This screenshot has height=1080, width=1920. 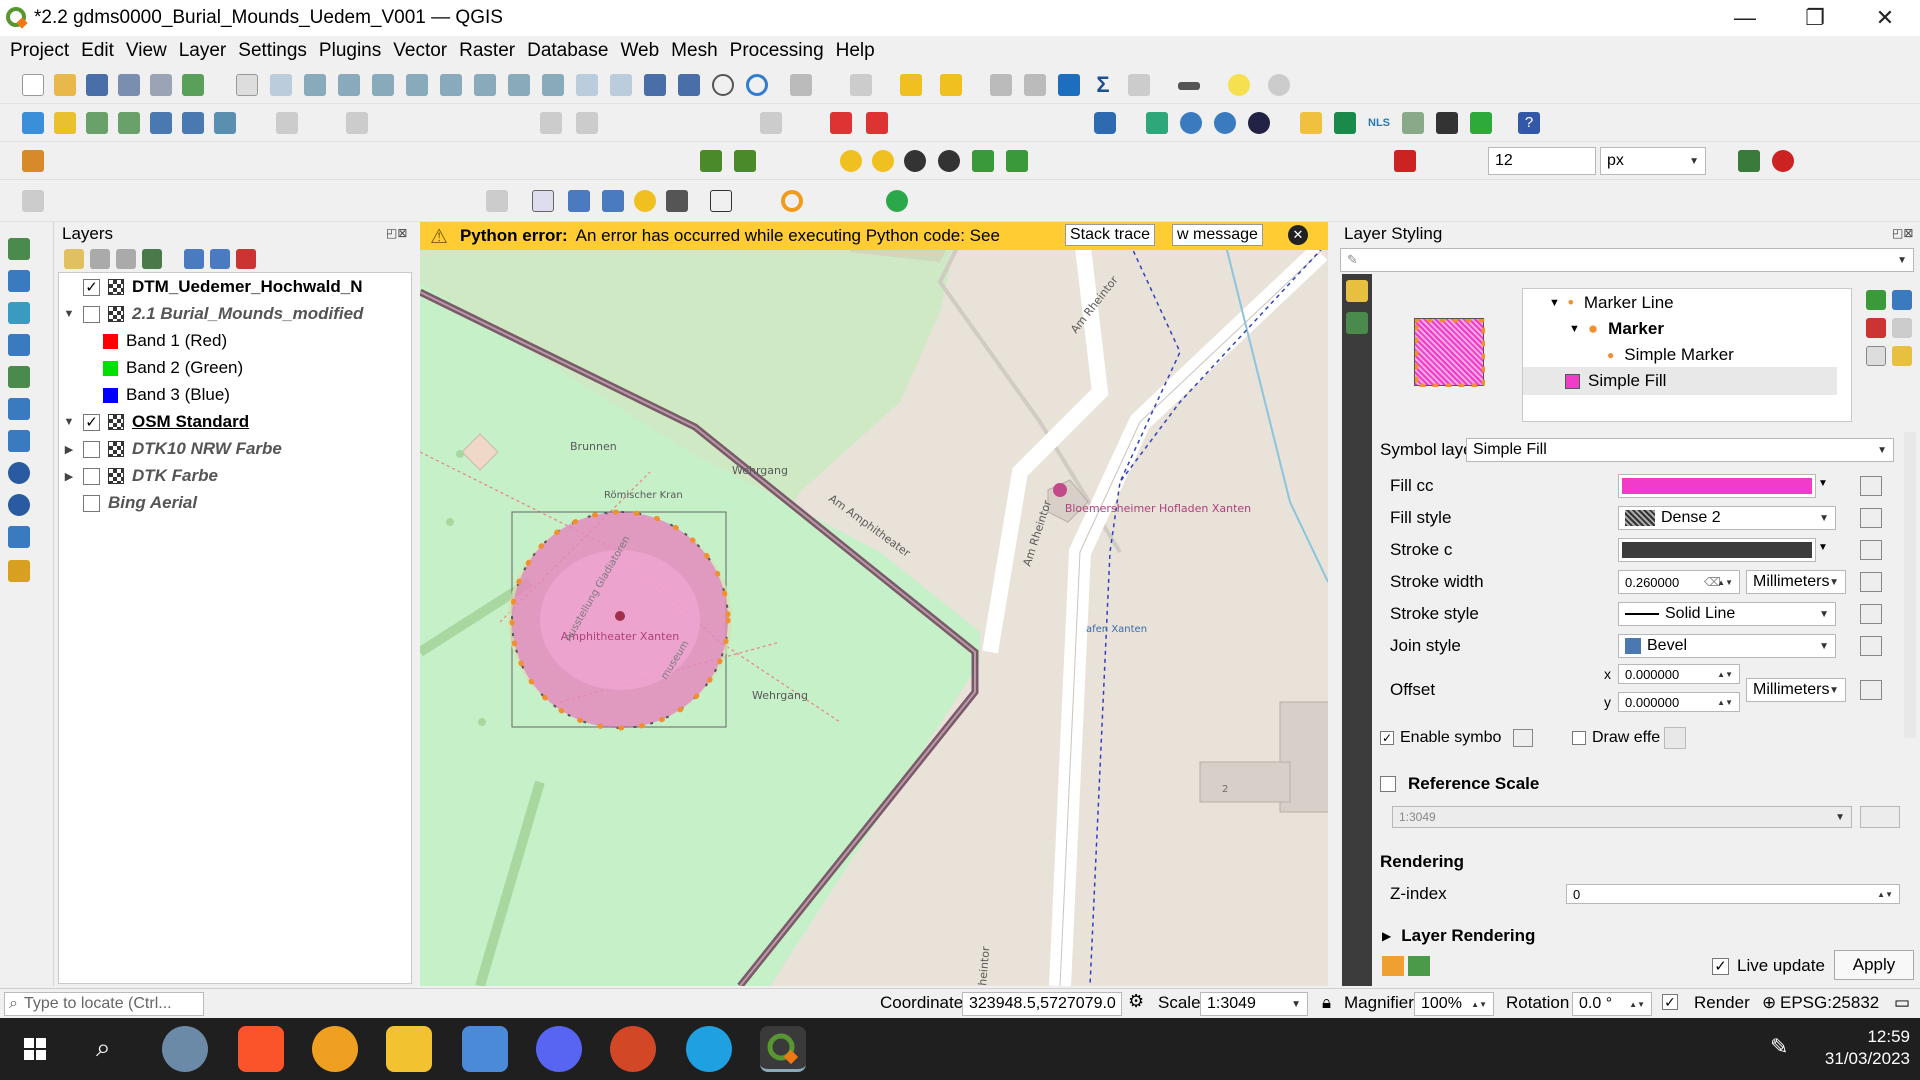 What do you see at coordinates (1622, 817) in the screenshot?
I see `reference-scale-input: 1:3049 ▼` at bounding box center [1622, 817].